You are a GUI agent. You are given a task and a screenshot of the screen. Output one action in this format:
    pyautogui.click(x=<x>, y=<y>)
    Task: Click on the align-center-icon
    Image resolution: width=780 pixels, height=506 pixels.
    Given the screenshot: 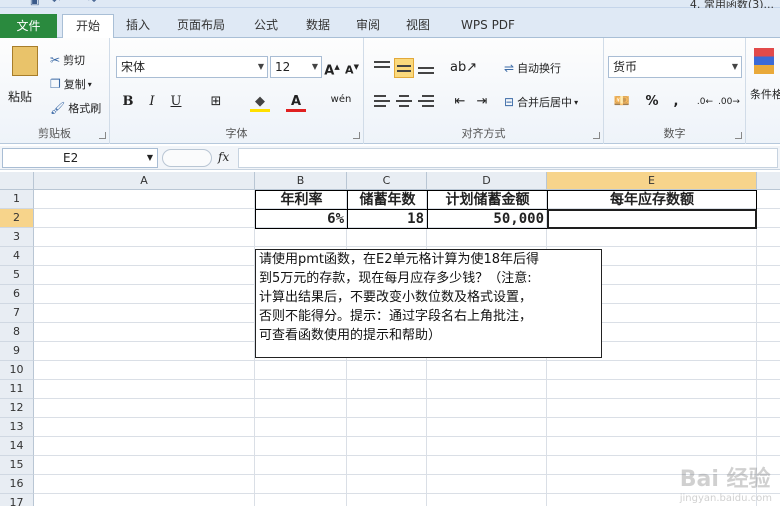 What is the action you would take?
    pyautogui.click(x=404, y=102)
    